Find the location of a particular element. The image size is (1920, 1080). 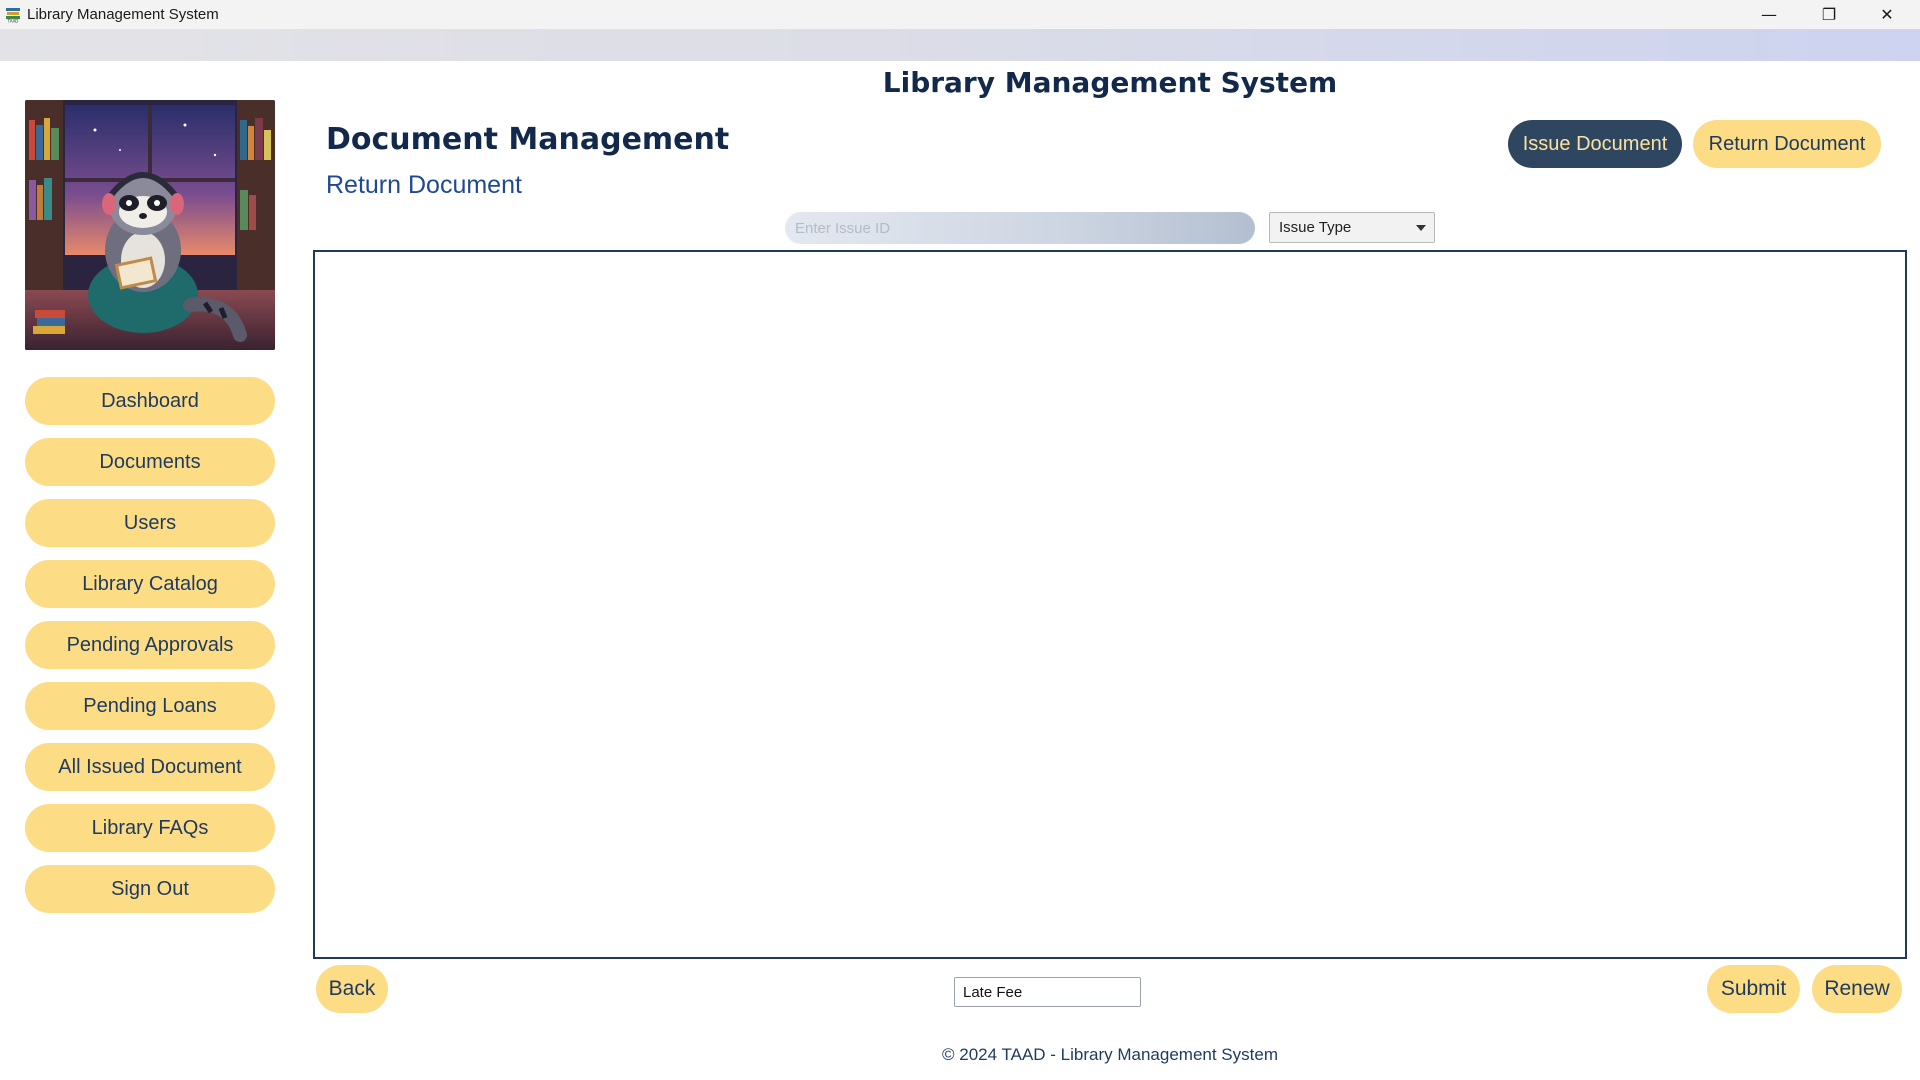

sidebar-item-dashboard: Dashboard is located at coordinates (150, 401).